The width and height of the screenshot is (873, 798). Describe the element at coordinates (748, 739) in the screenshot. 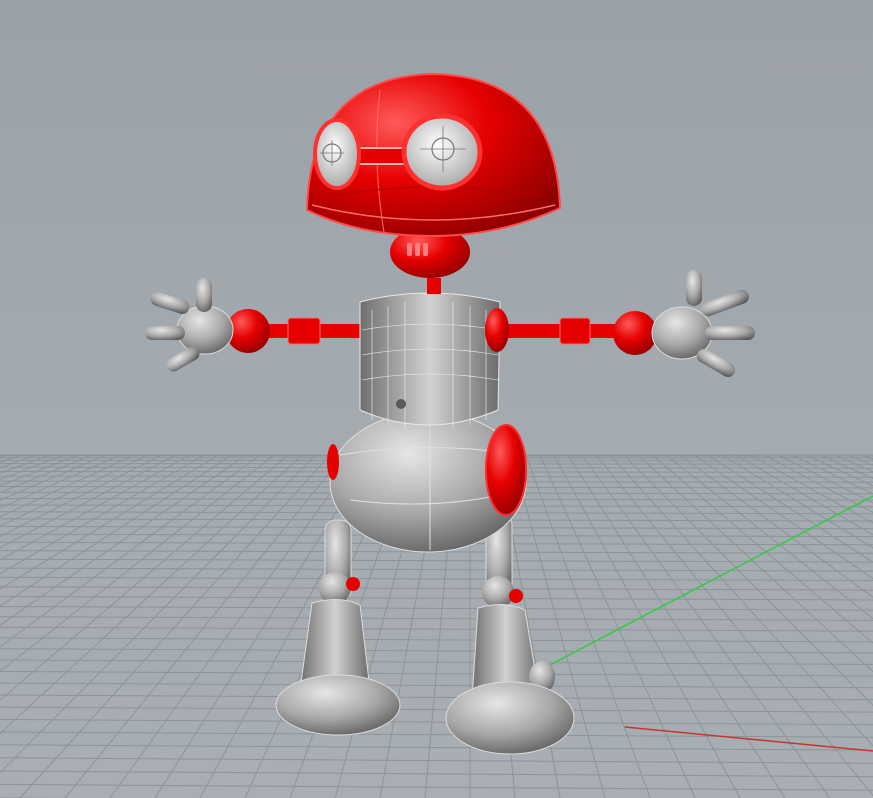

I see `x-axis-line` at that location.